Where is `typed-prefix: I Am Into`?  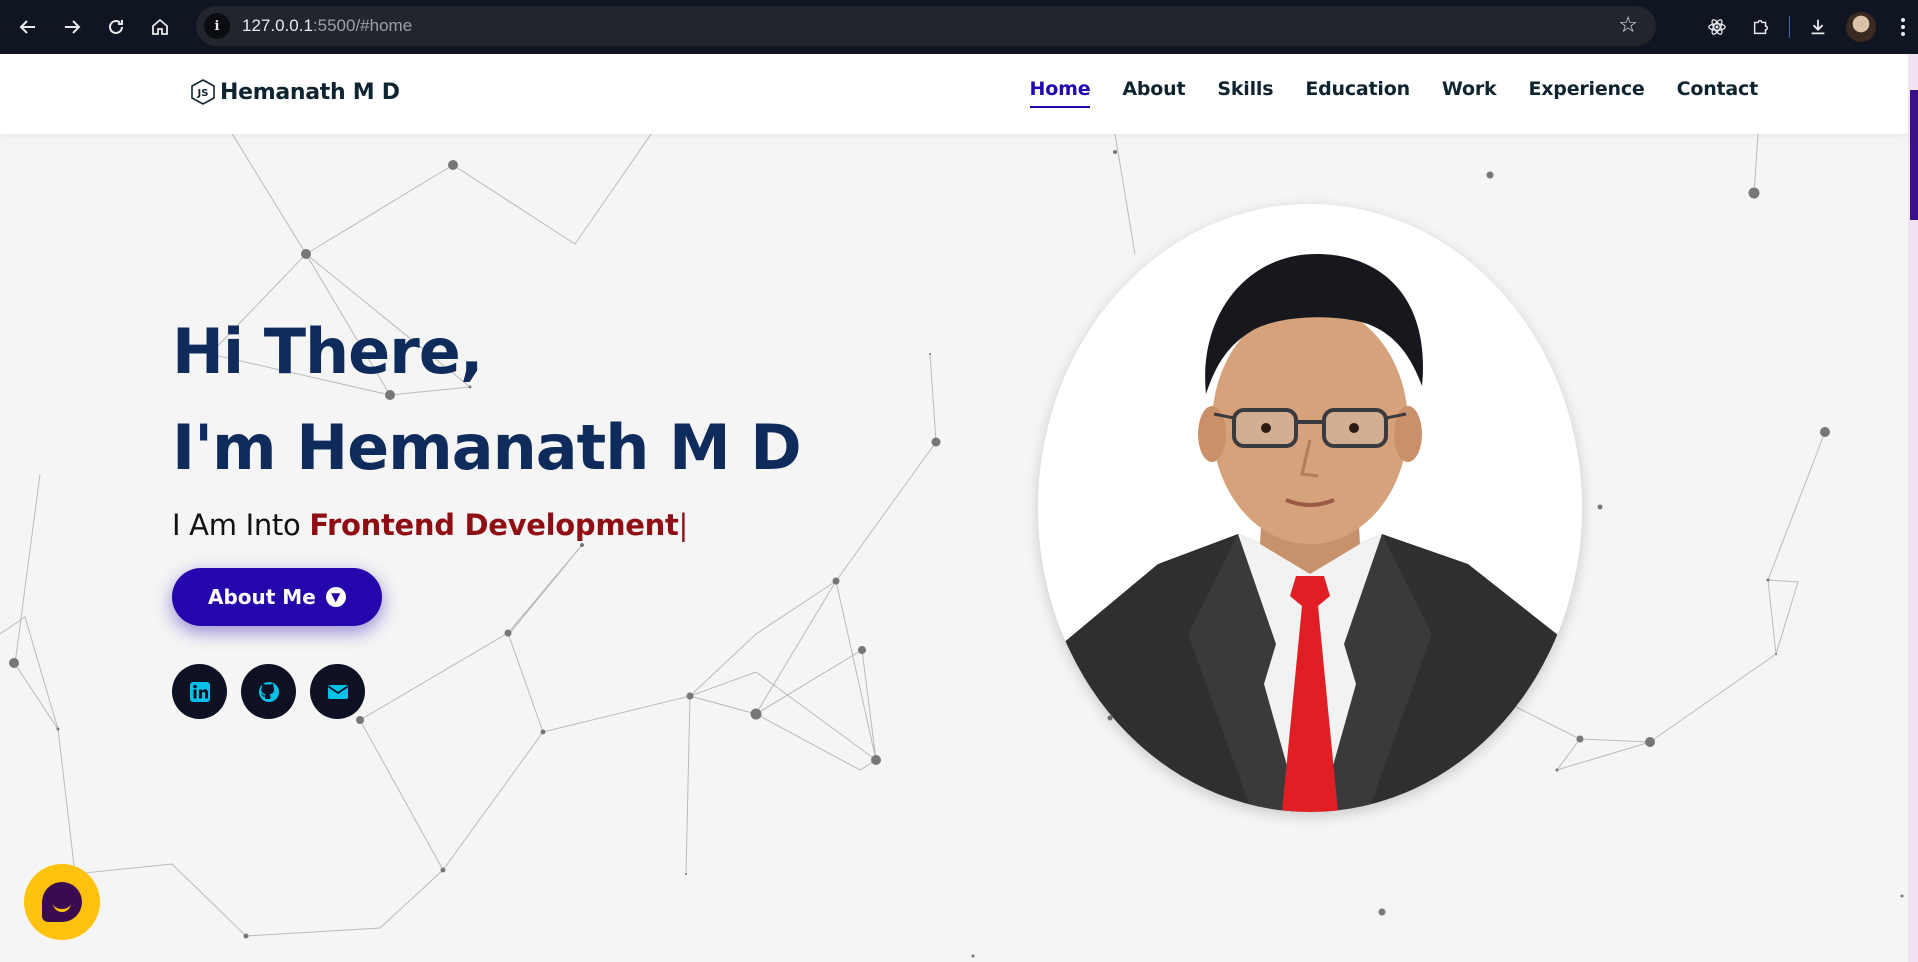 typed-prefix: I Am Into is located at coordinates (241, 525).